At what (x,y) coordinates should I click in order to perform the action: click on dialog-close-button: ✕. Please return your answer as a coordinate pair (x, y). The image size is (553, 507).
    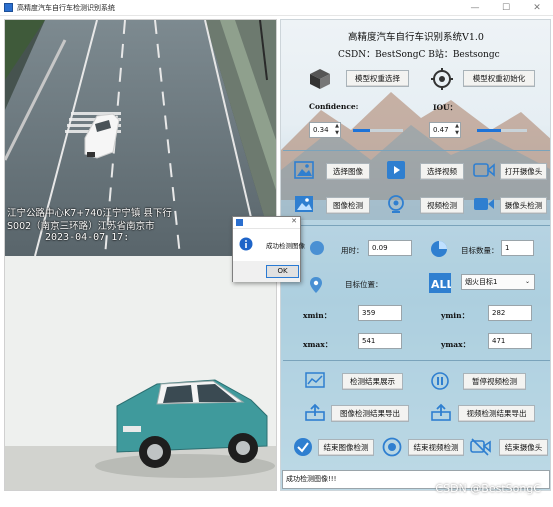
    Looking at the image, I should click on (294, 221).